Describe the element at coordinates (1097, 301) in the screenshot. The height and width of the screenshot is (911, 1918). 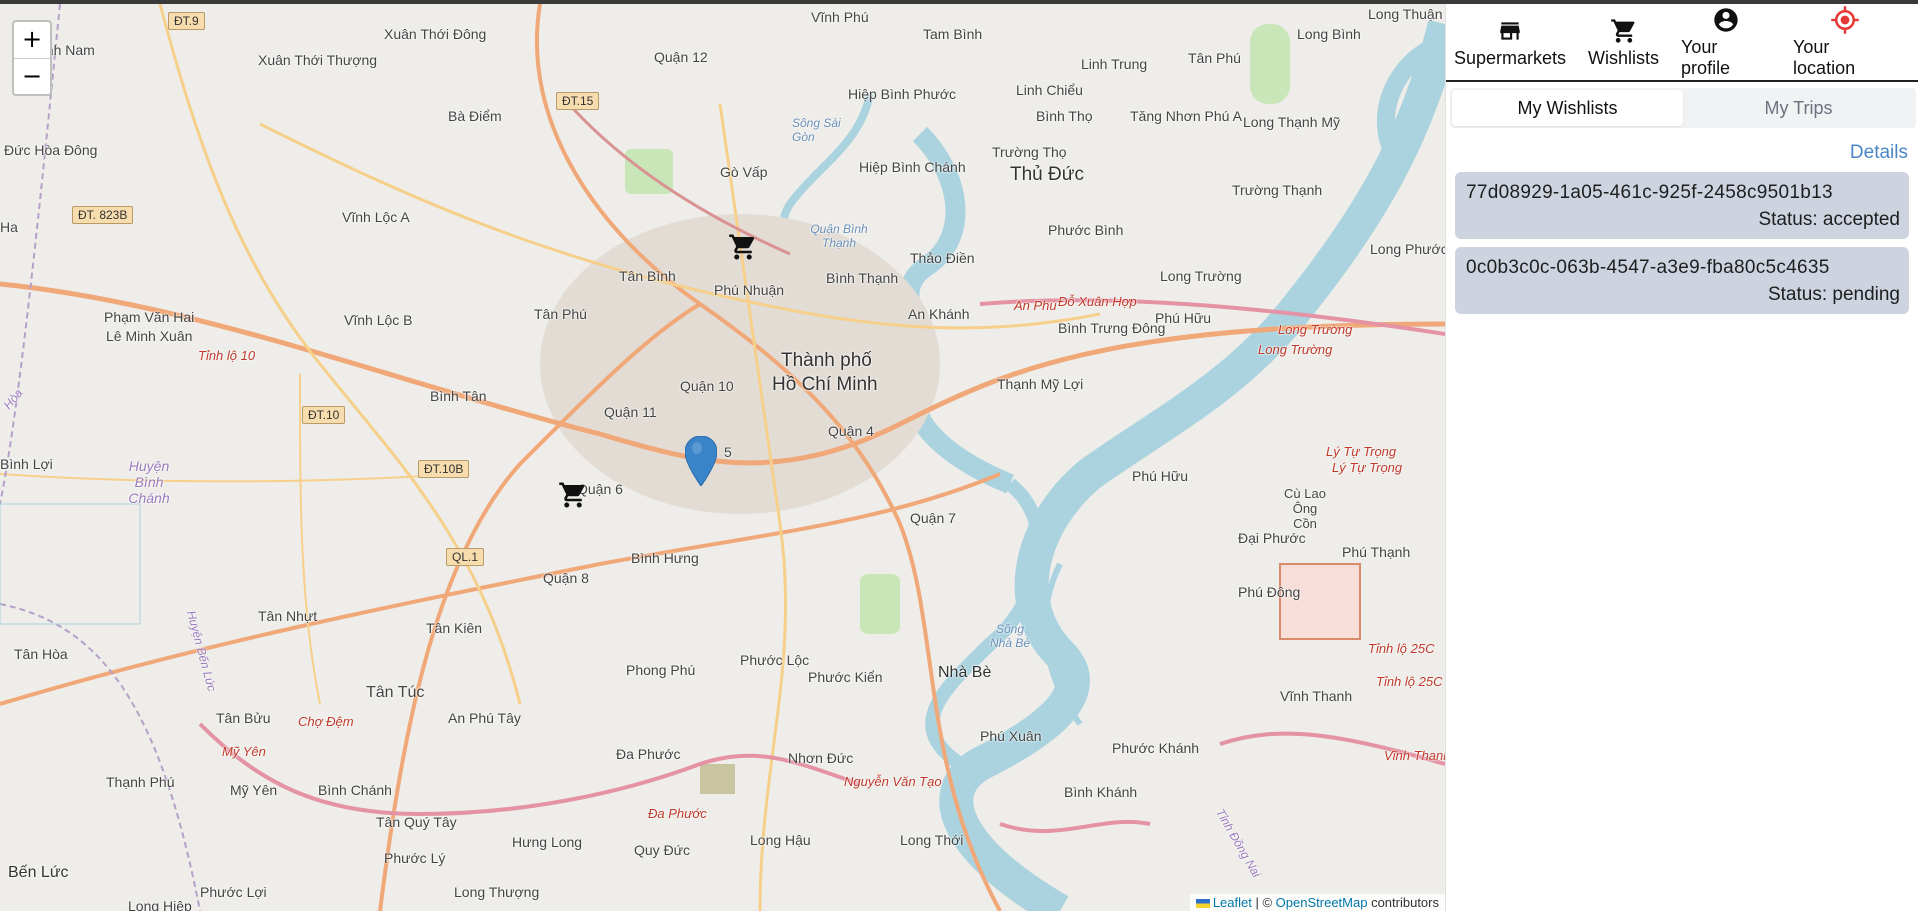
I see `road-label: Đỗ Xuân Hợp` at that location.